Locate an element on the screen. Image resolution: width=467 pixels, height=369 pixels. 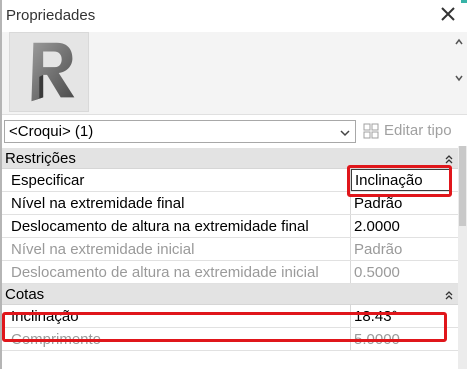
preview-scroll-up-icon is located at coordinates (459, 39).